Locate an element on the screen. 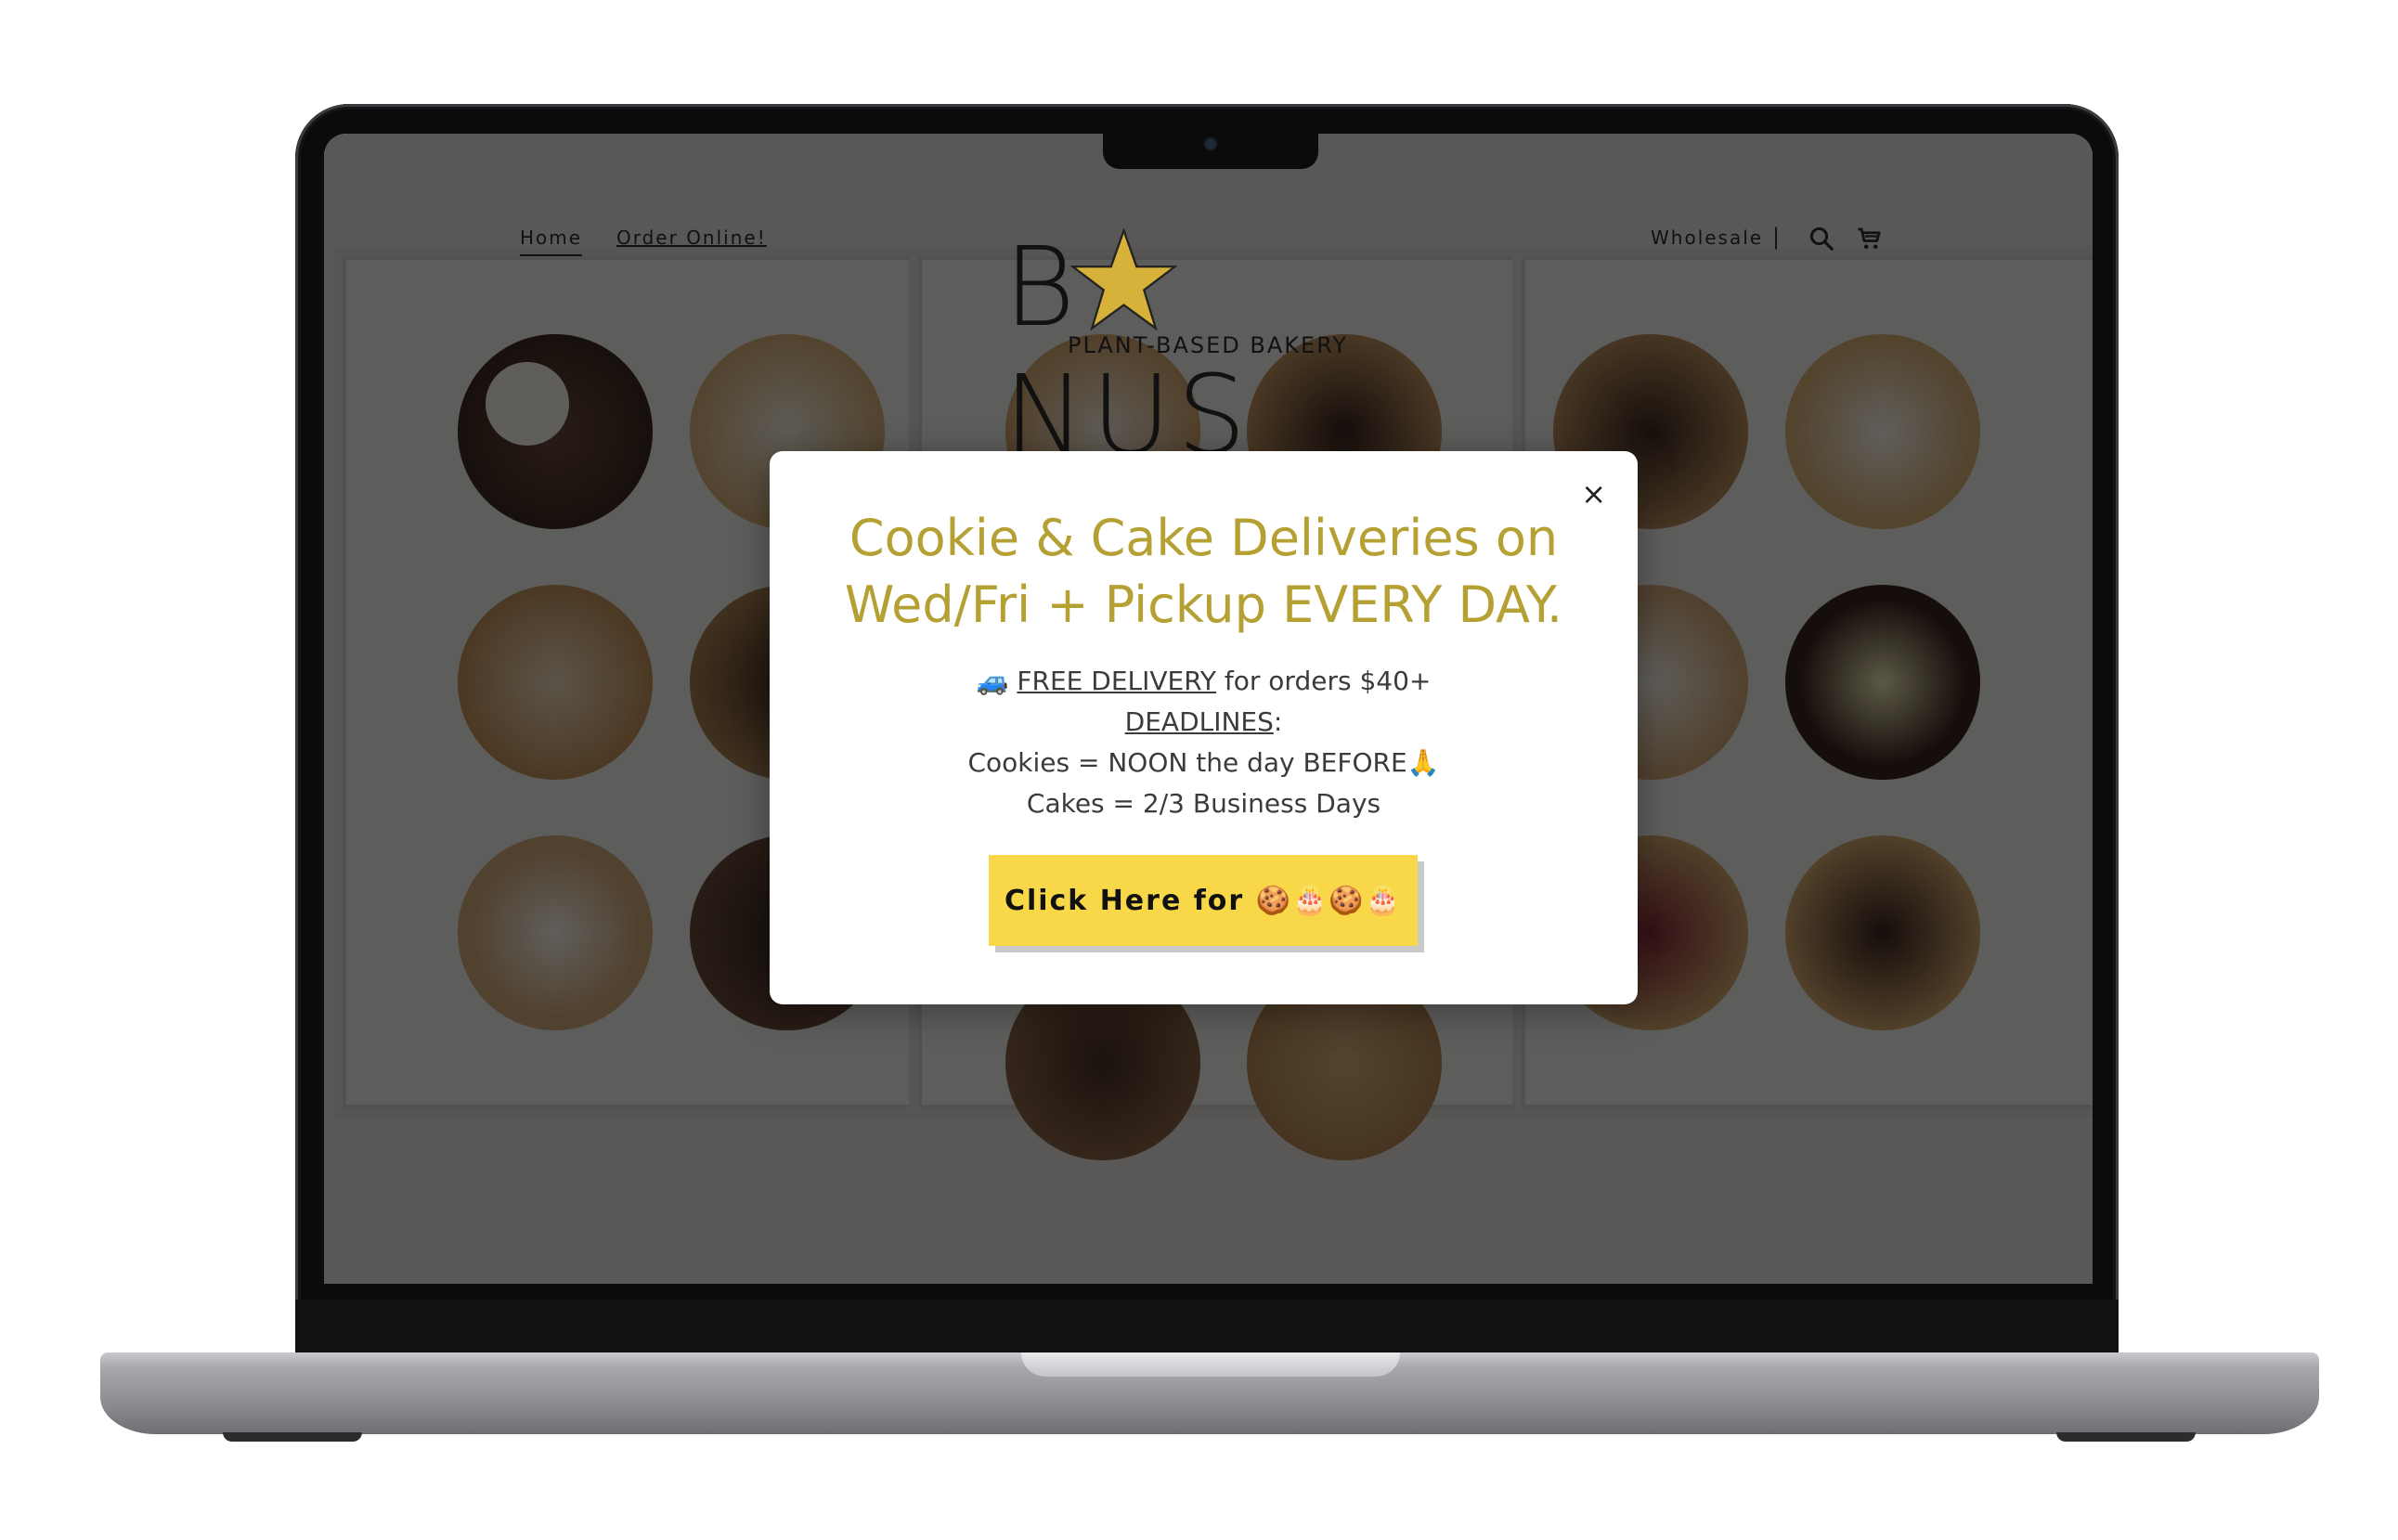 The width and height of the screenshot is (2398, 1540). laptop-bezel-bottom is located at coordinates (1207, 1326).